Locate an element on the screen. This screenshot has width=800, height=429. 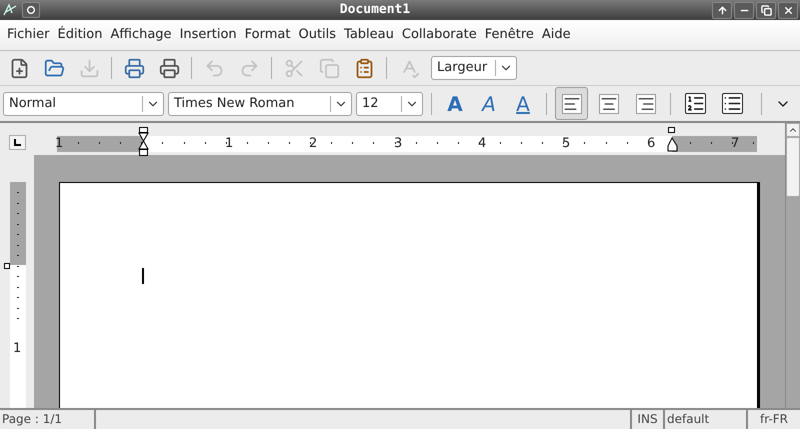
menu-item: Insertion is located at coordinates (208, 35).